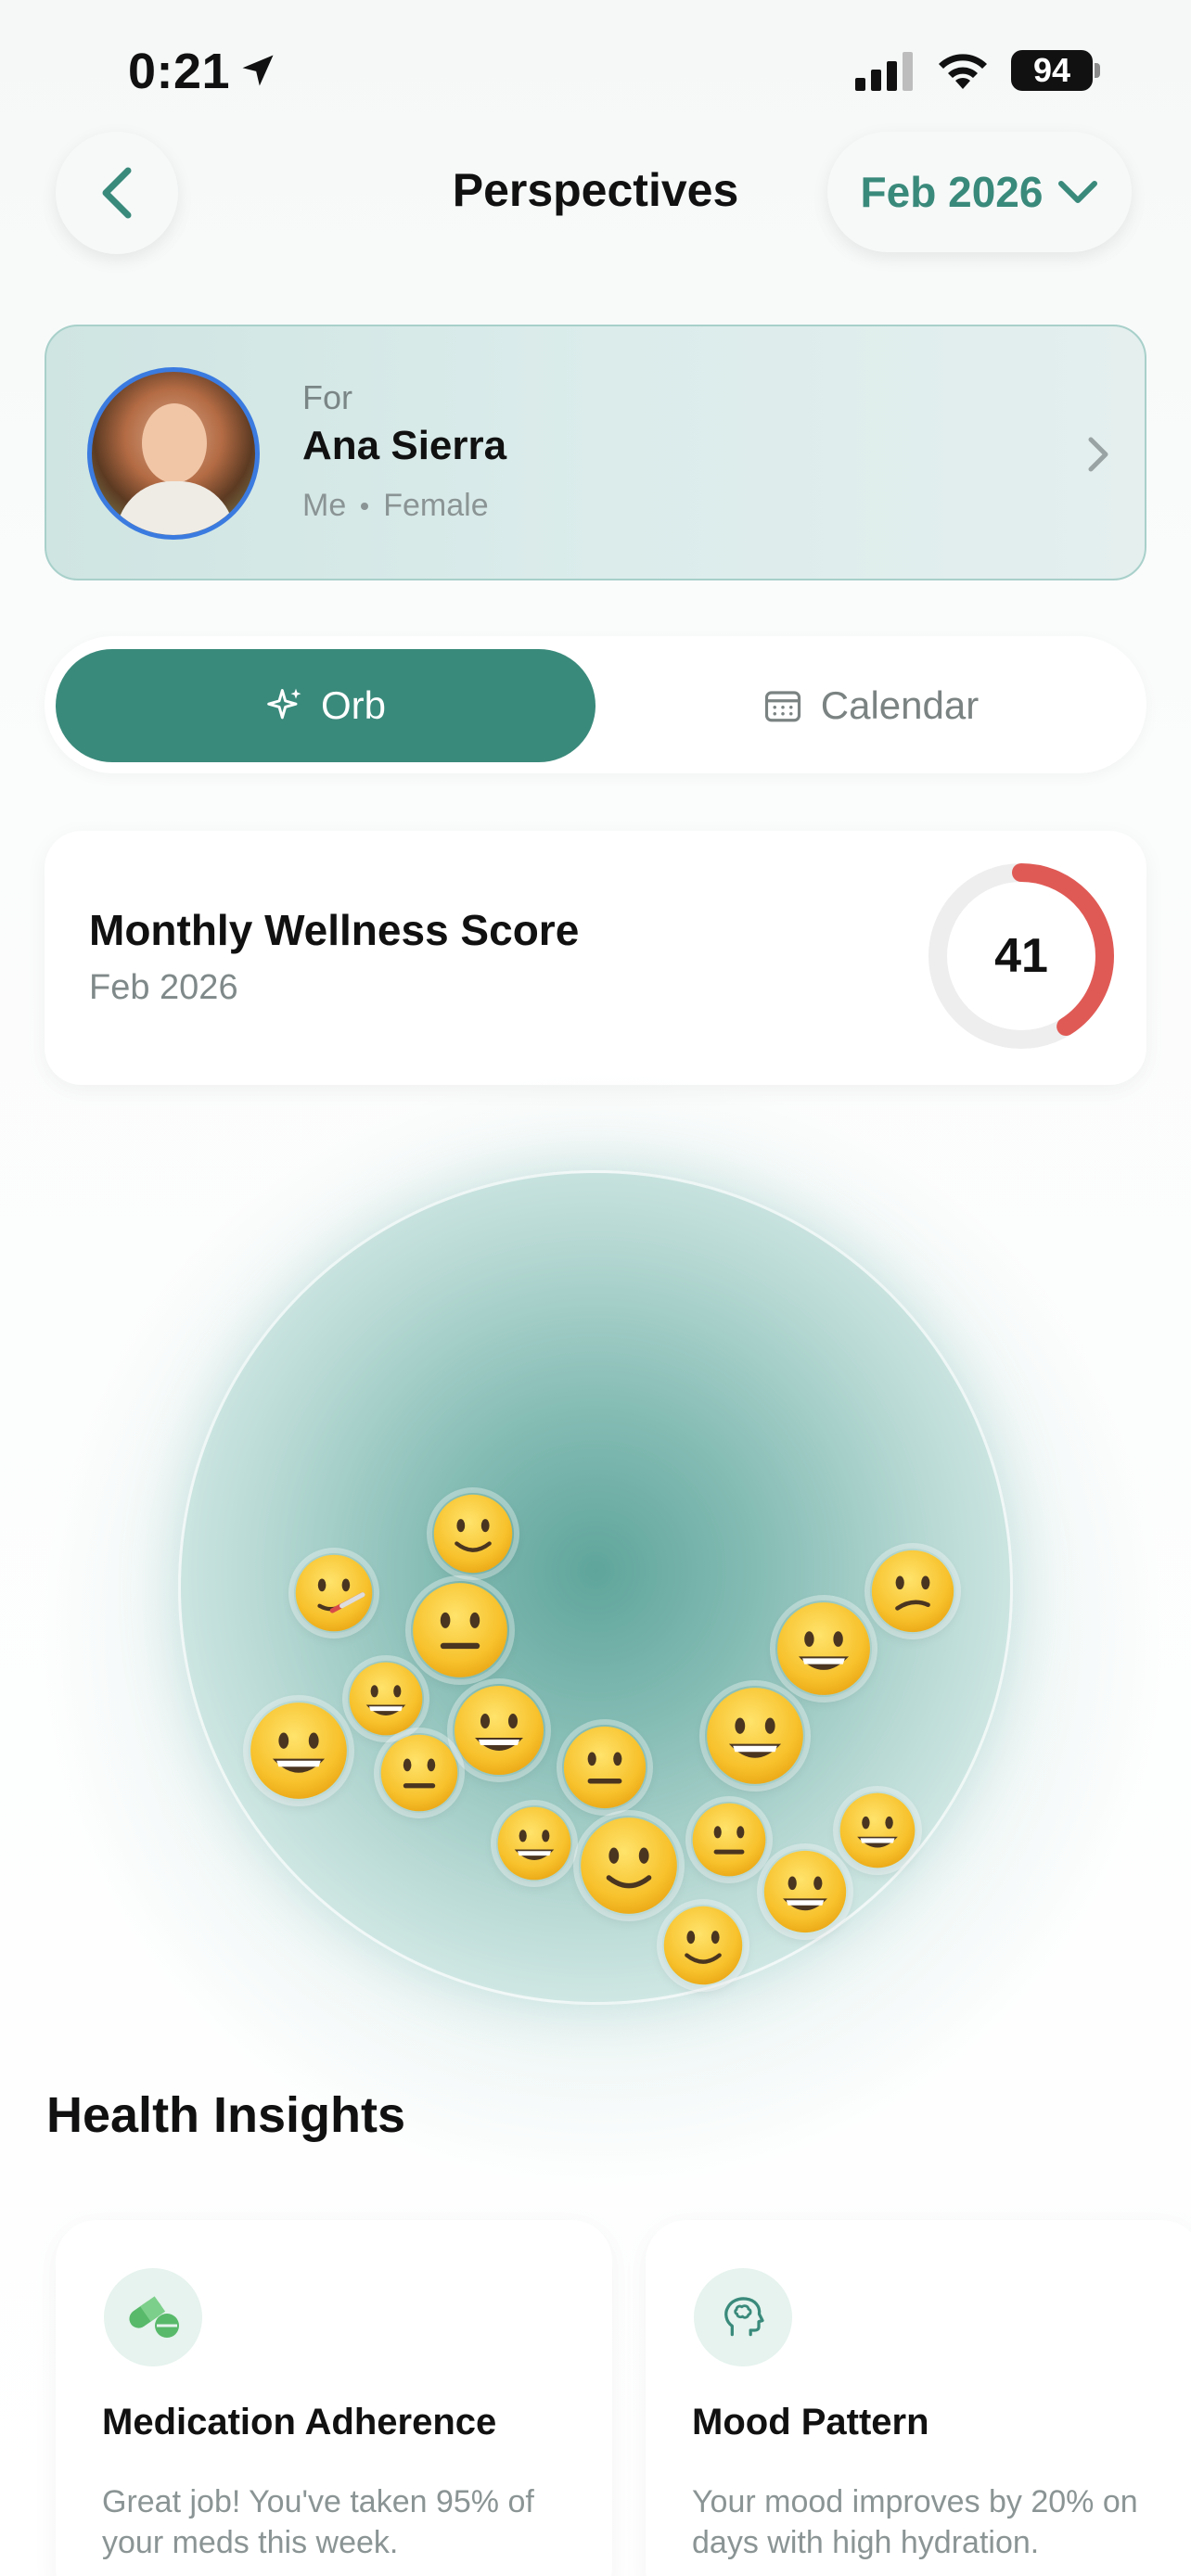  Describe the element at coordinates (595, 958) in the screenshot. I see `wellness-score-card: Monthly Wellness Score Feb 2026 41` at that location.